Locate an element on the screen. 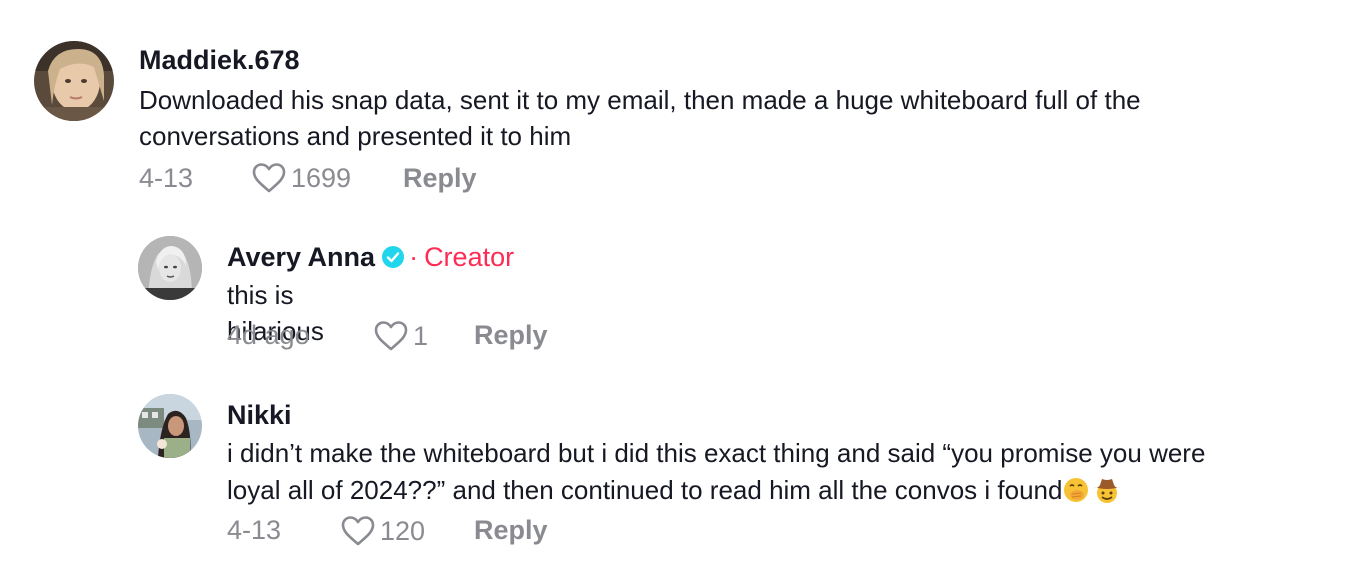 The height and width of the screenshot is (586, 1368). like-button: 120 is located at coordinates (382, 531).